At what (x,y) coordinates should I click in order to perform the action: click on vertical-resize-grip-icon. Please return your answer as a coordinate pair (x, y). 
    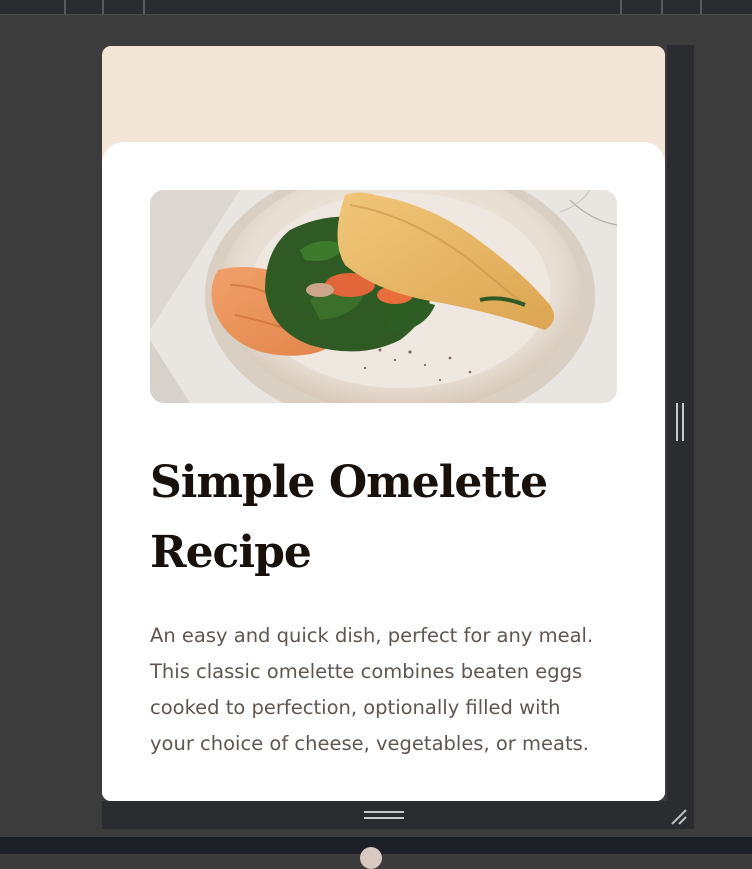
    Looking at the image, I should click on (680, 422).